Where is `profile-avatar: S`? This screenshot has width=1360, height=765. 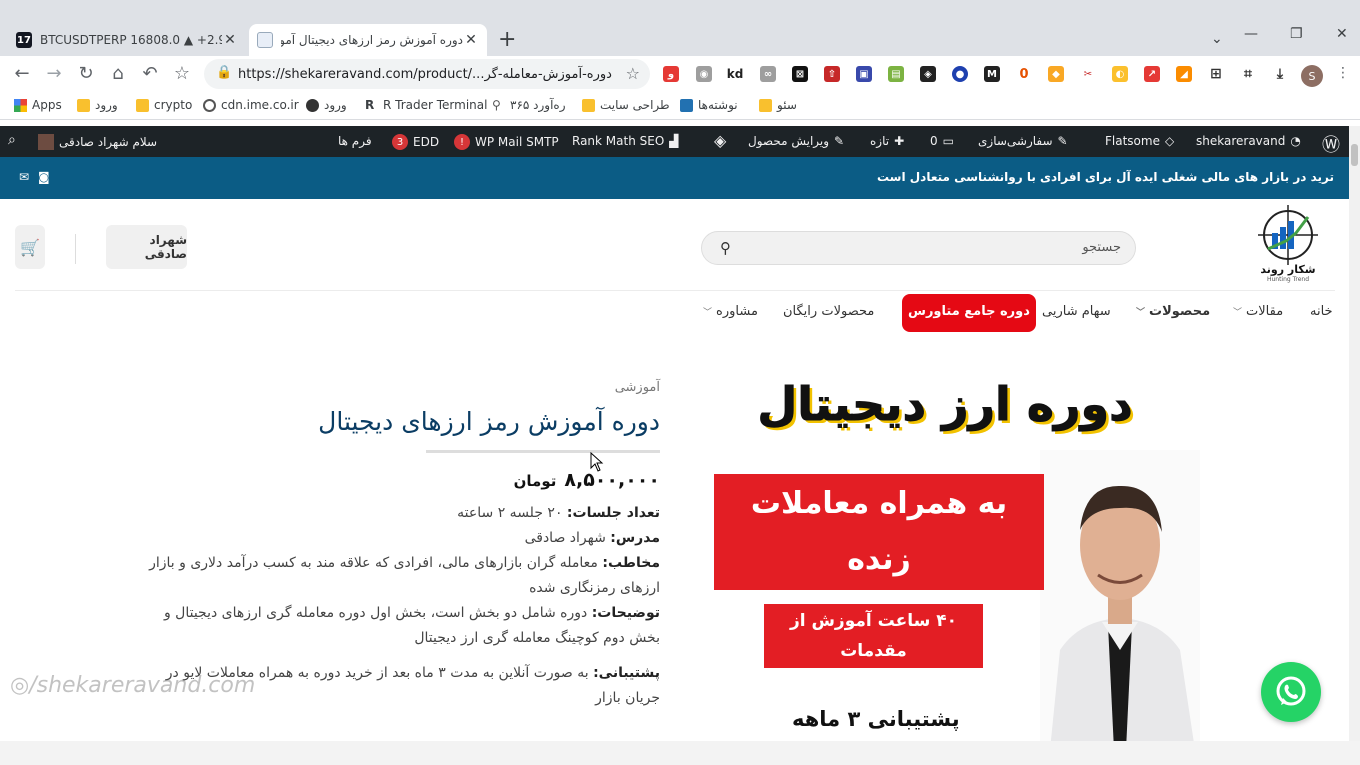 profile-avatar: S is located at coordinates (1312, 76).